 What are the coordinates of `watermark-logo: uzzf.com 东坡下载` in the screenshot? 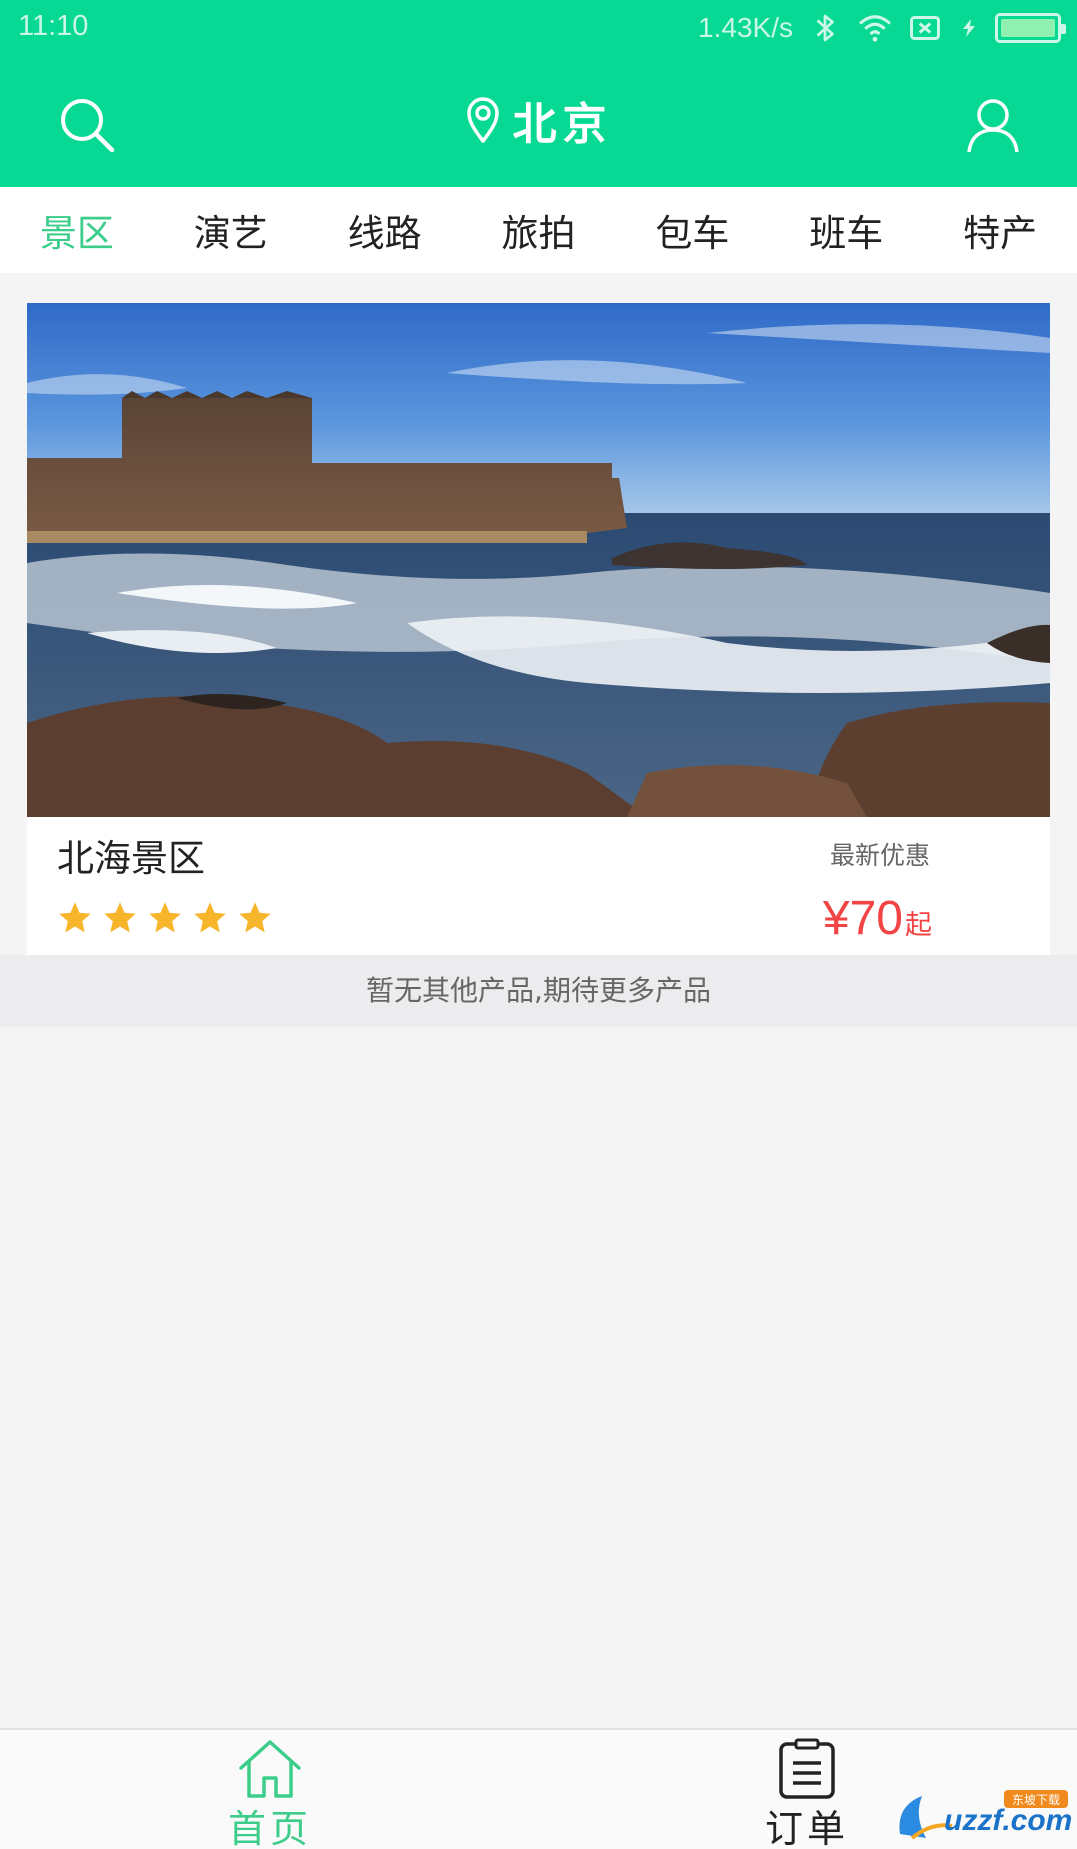 It's located at (985, 1815).